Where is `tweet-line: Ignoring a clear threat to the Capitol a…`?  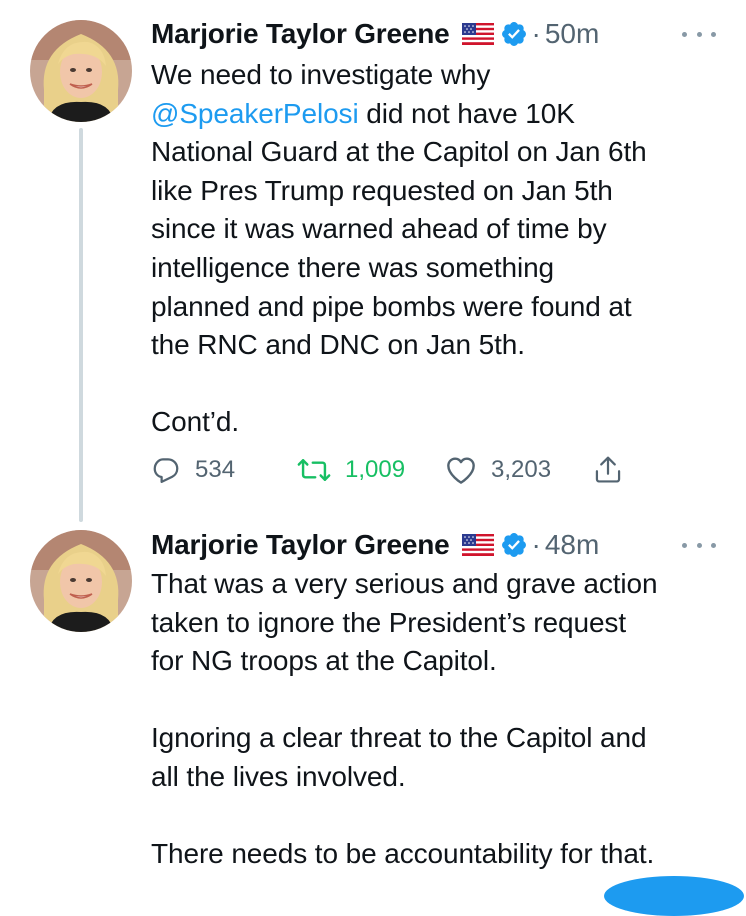 tweet-line: Ignoring a clear threat to the Capitol a… is located at coordinates (399, 738).